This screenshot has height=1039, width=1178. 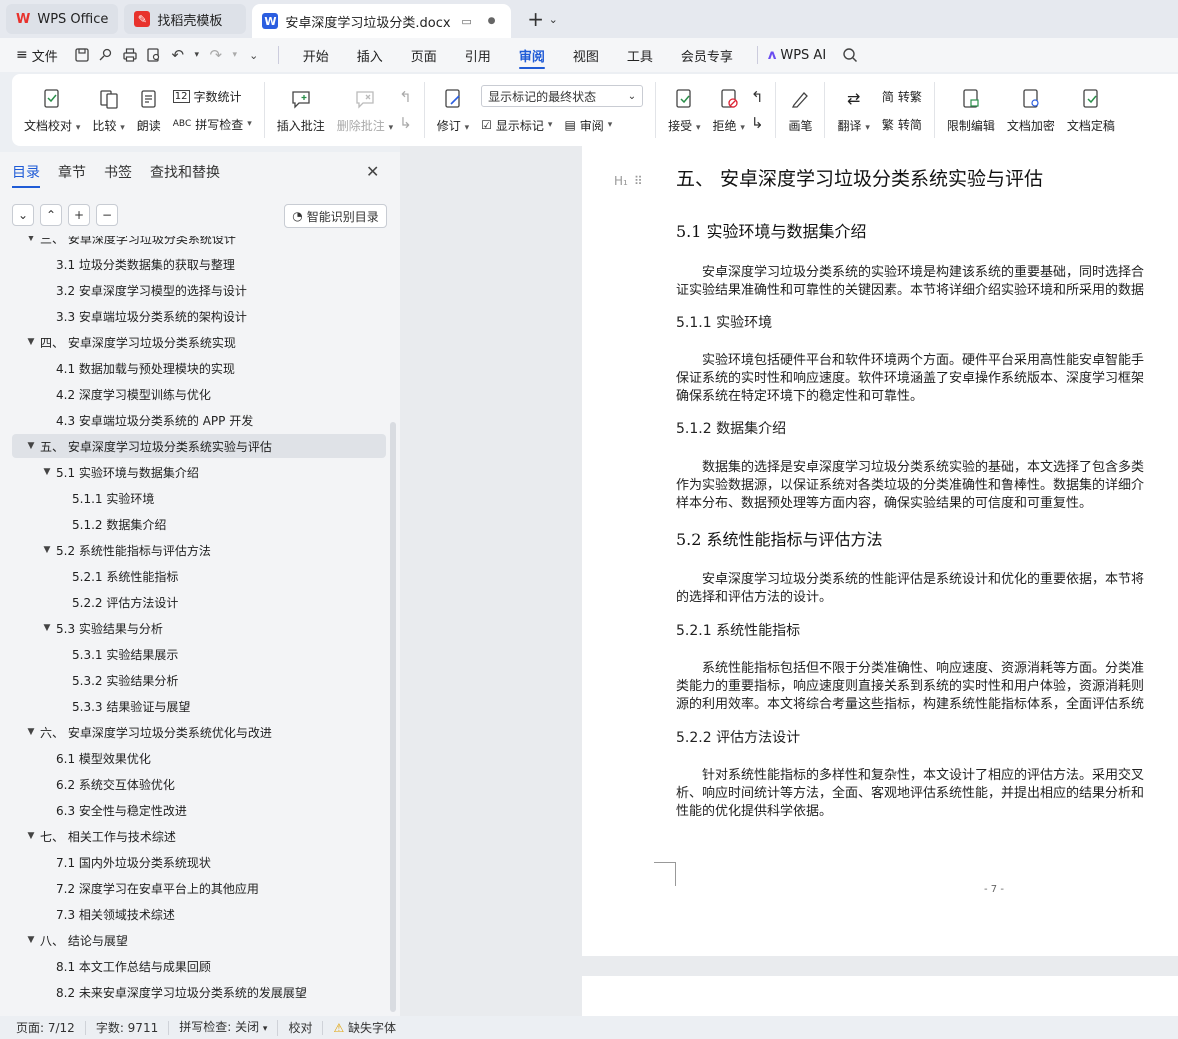 I want to click on tab-document: W 安卓深度学习垃圾分类.docx ▭ ●, so click(x=381, y=21).